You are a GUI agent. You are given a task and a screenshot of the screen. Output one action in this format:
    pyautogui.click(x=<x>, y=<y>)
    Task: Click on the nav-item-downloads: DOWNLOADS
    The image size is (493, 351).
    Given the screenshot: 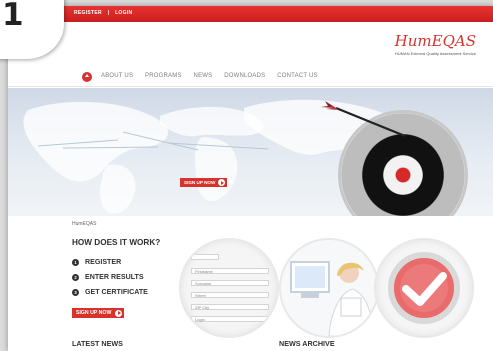 What is the action you would take?
    pyautogui.click(x=244, y=76)
    